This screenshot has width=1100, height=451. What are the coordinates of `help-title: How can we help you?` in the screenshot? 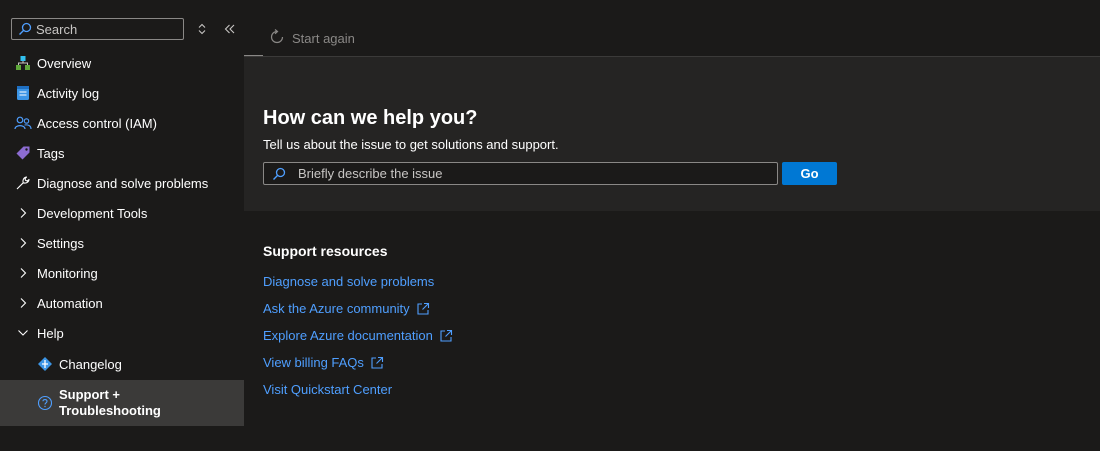 It's located at (370, 118).